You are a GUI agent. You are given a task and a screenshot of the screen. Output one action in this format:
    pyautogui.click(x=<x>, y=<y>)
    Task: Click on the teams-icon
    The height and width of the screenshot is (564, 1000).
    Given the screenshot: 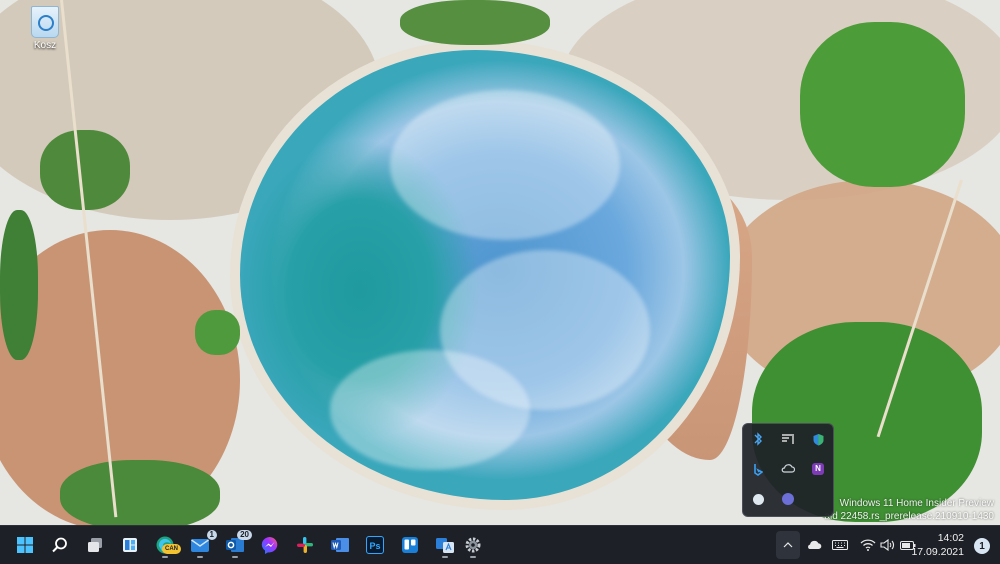 What is the action you would take?
    pyautogui.click(x=788, y=499)
    